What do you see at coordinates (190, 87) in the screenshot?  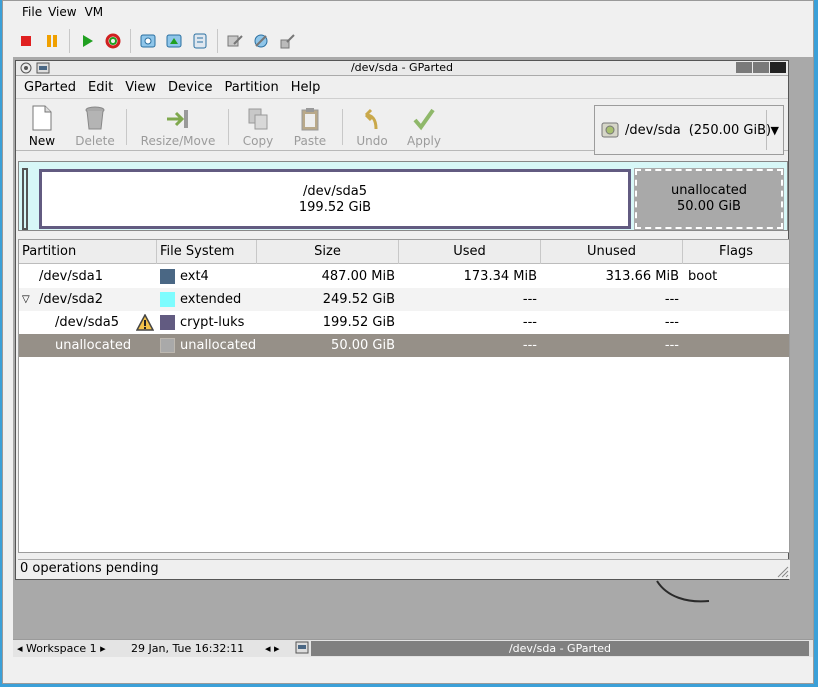 I see `menu-device: Device` at bounding box center [190, 87].